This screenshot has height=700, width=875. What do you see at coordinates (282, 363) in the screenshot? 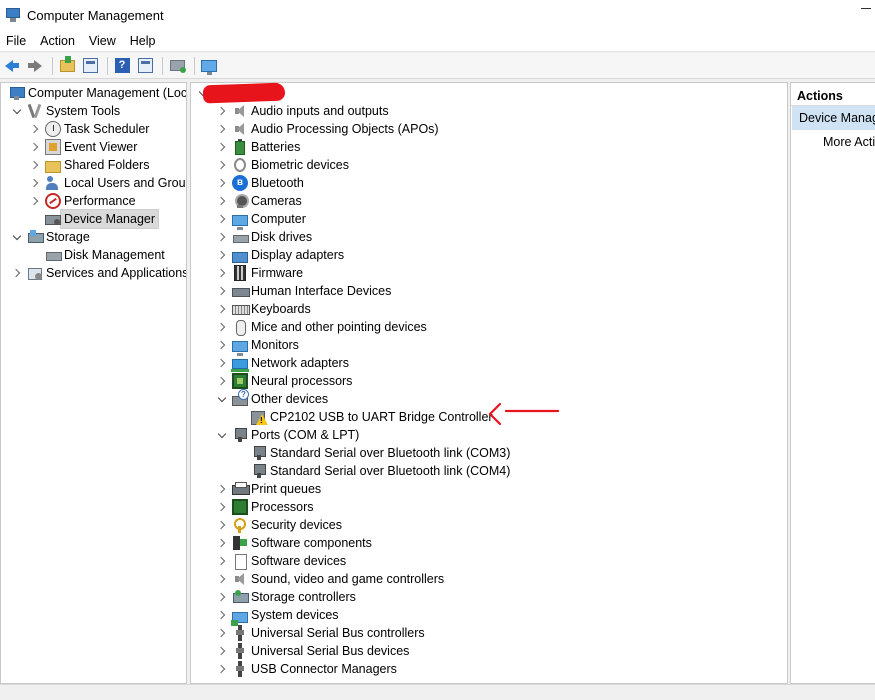
I see `tree-item-network-adapters: Network adapters` at bounding box center [282, 363].